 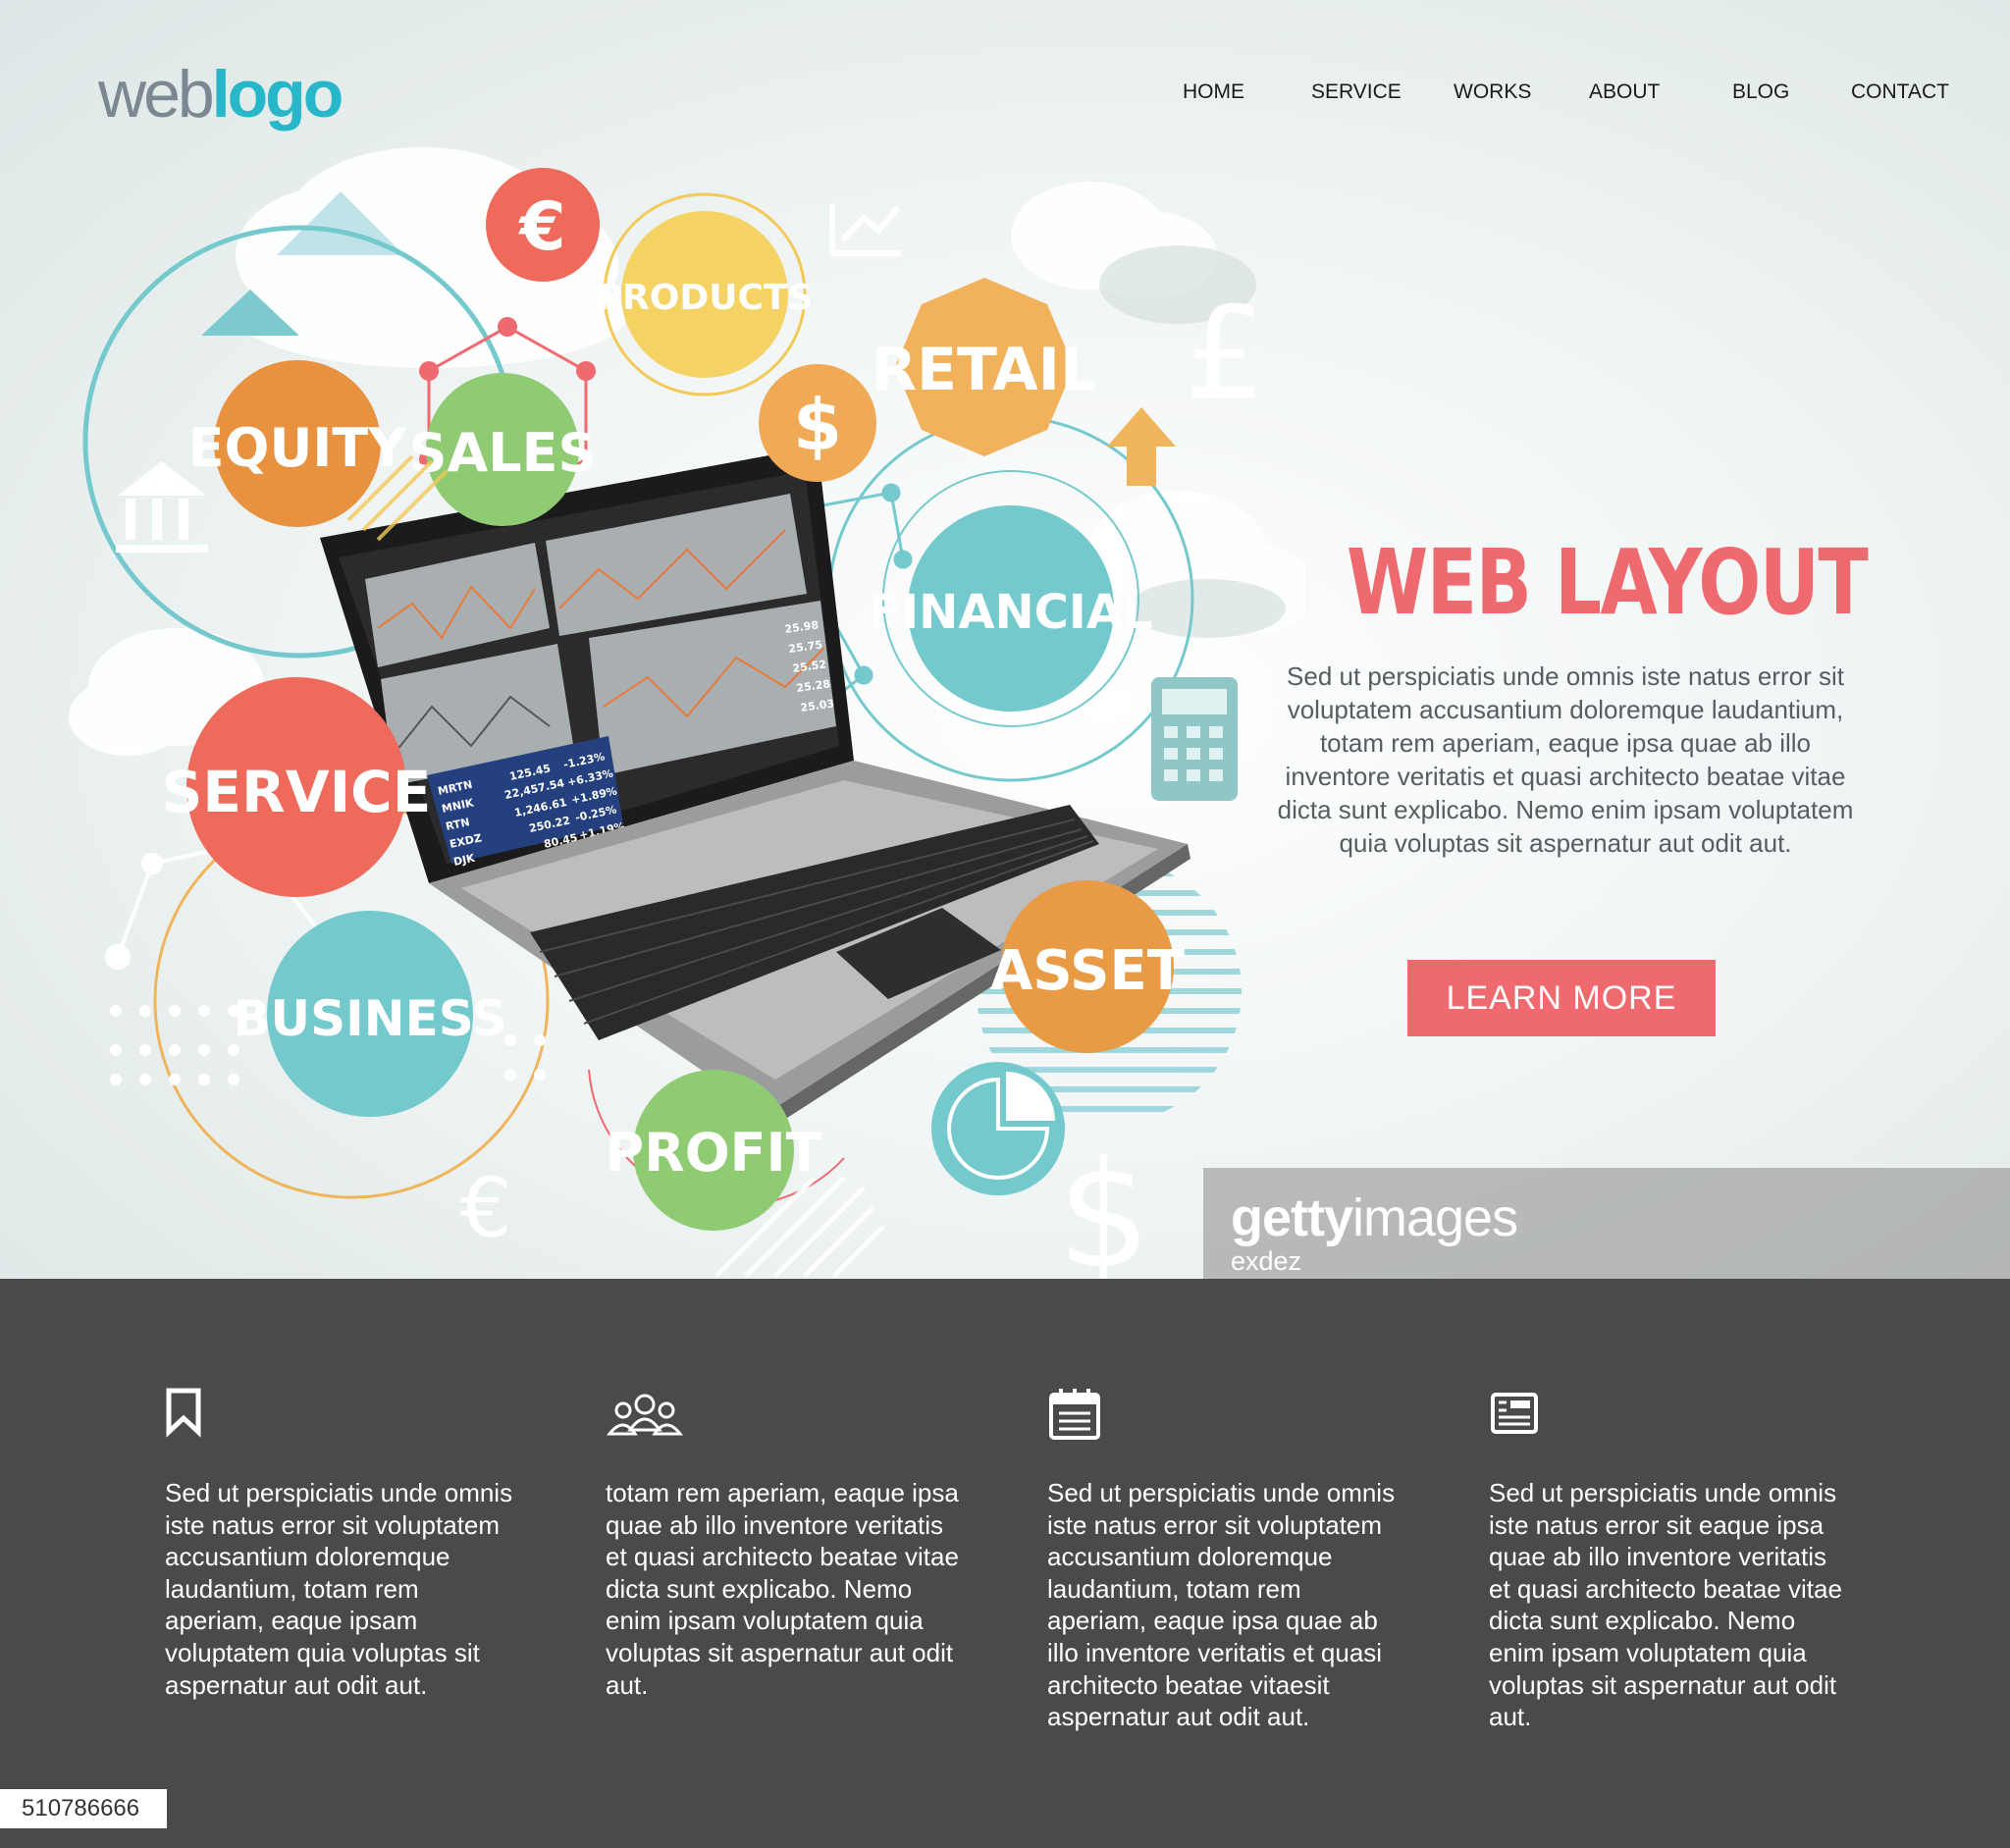 I want to click on bubble-euro: €, so click(x=543, y=225).